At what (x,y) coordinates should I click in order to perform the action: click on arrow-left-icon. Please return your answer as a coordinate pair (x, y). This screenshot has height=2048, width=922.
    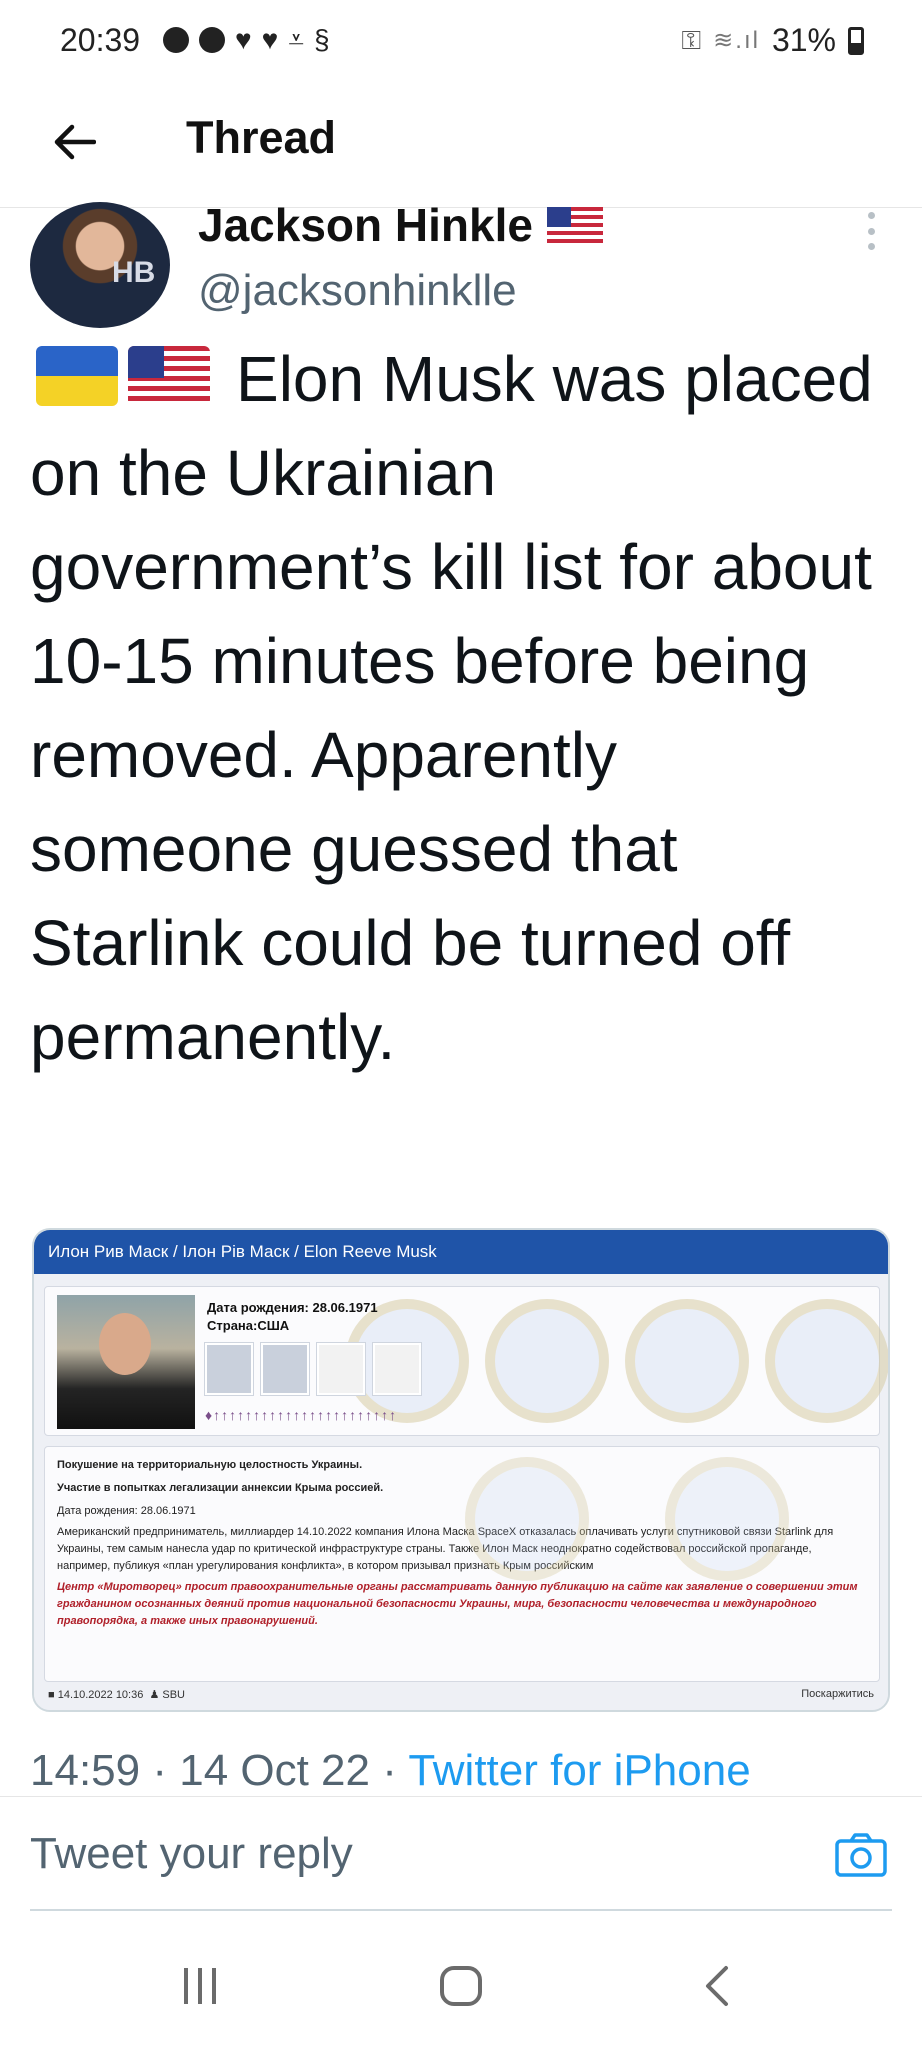
    Looking at the image, I should click on (75, 142).